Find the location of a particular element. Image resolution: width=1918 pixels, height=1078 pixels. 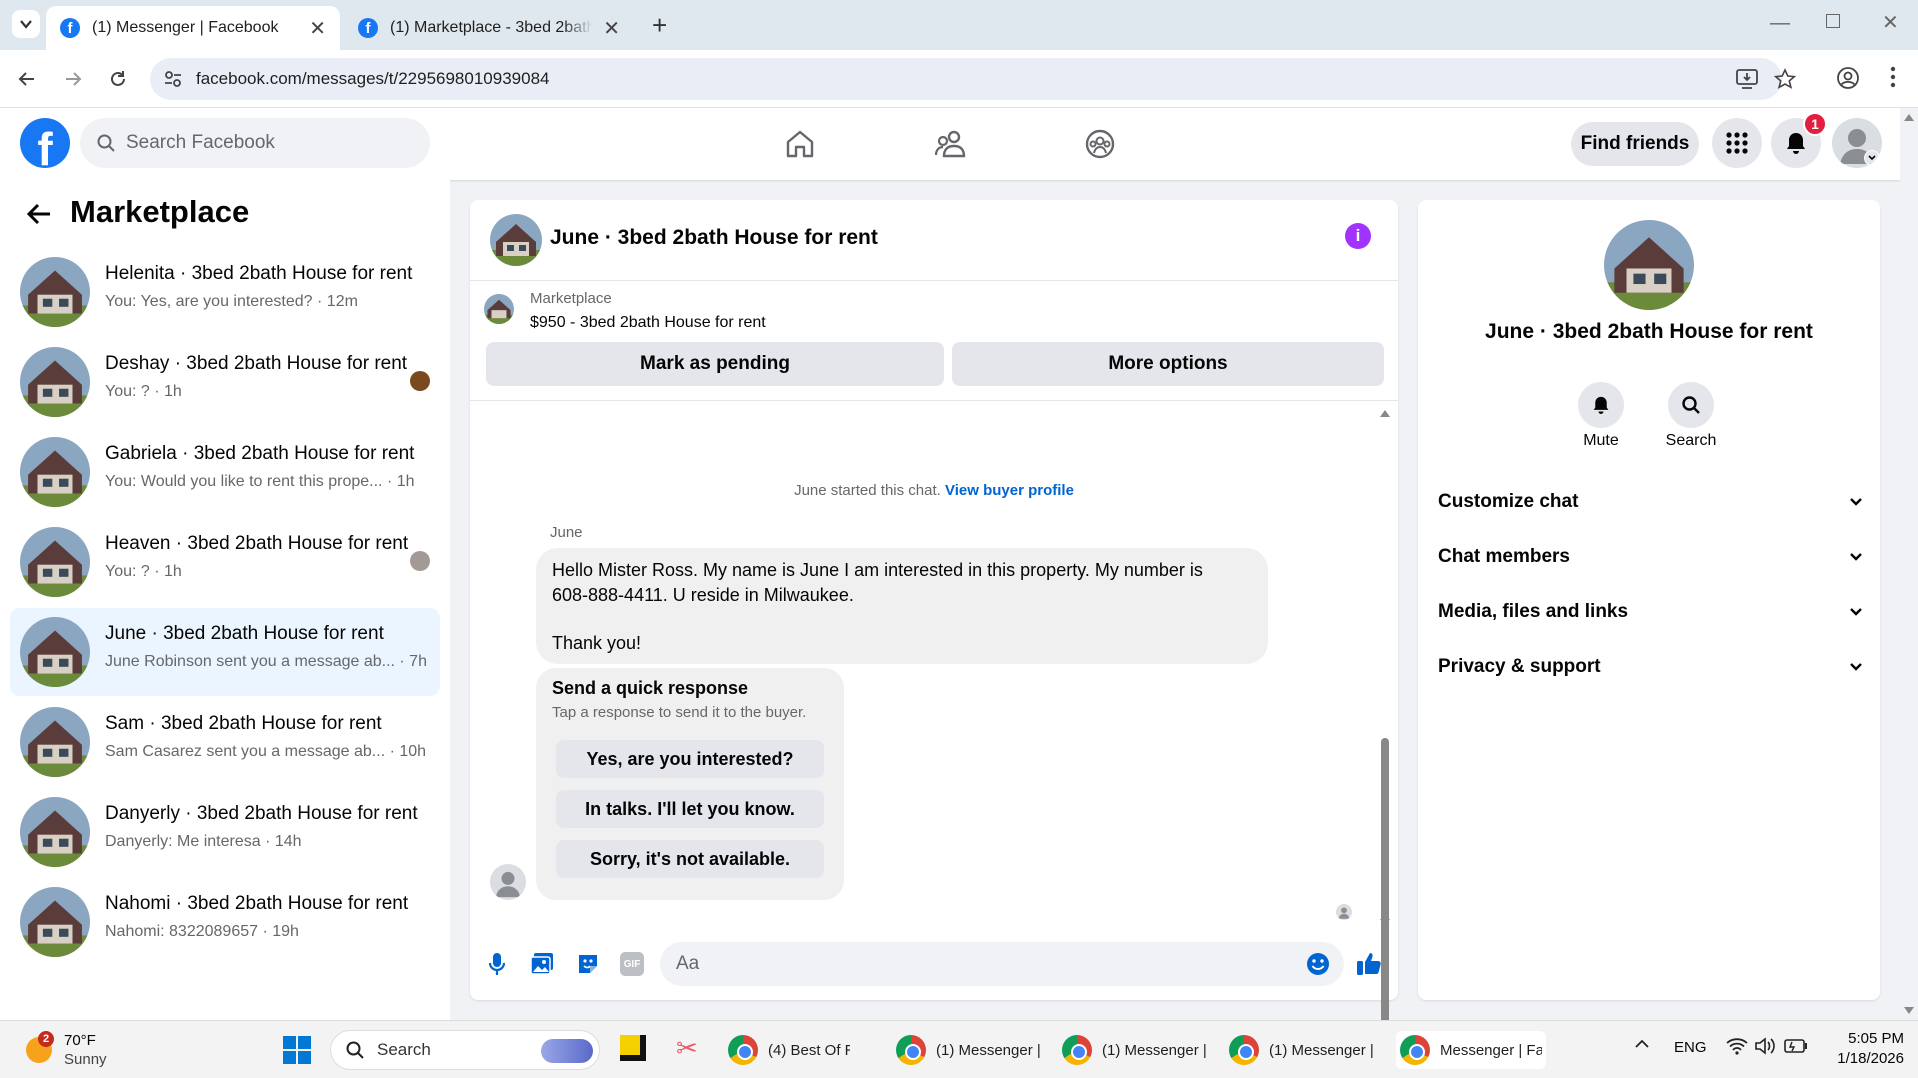

url-field: facebook.com/messages/t/2295698010939084 is located at coordinates (973, 79).